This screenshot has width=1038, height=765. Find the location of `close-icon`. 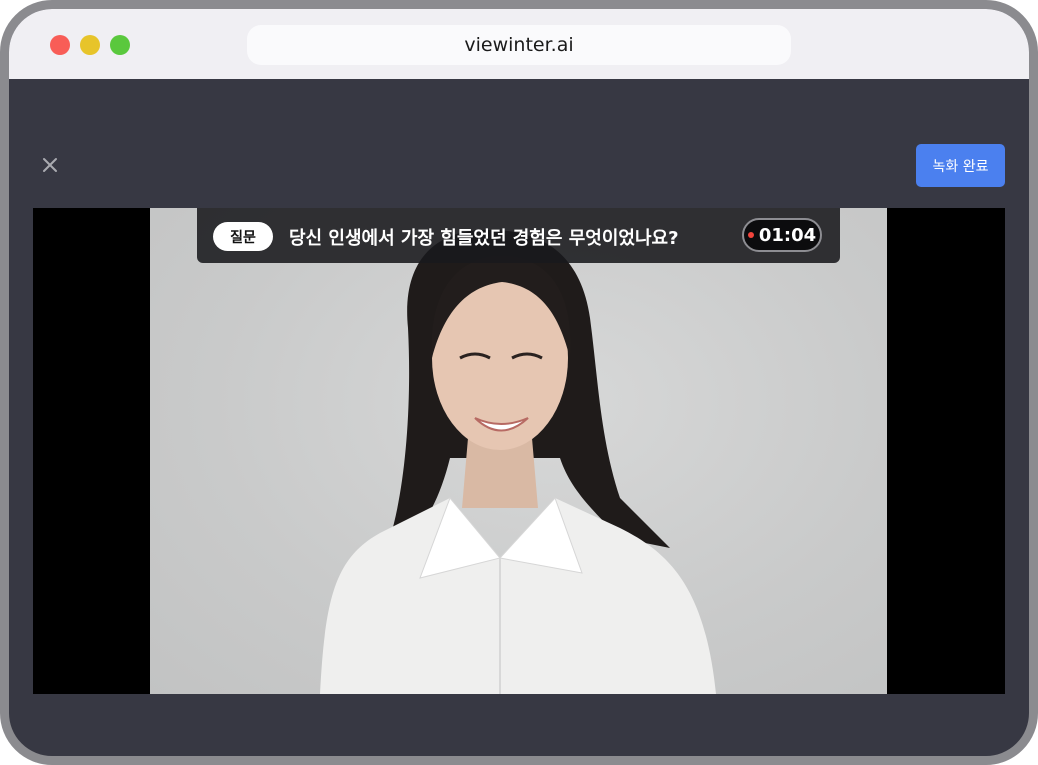

close-icon is located at coordinates (50, 165).